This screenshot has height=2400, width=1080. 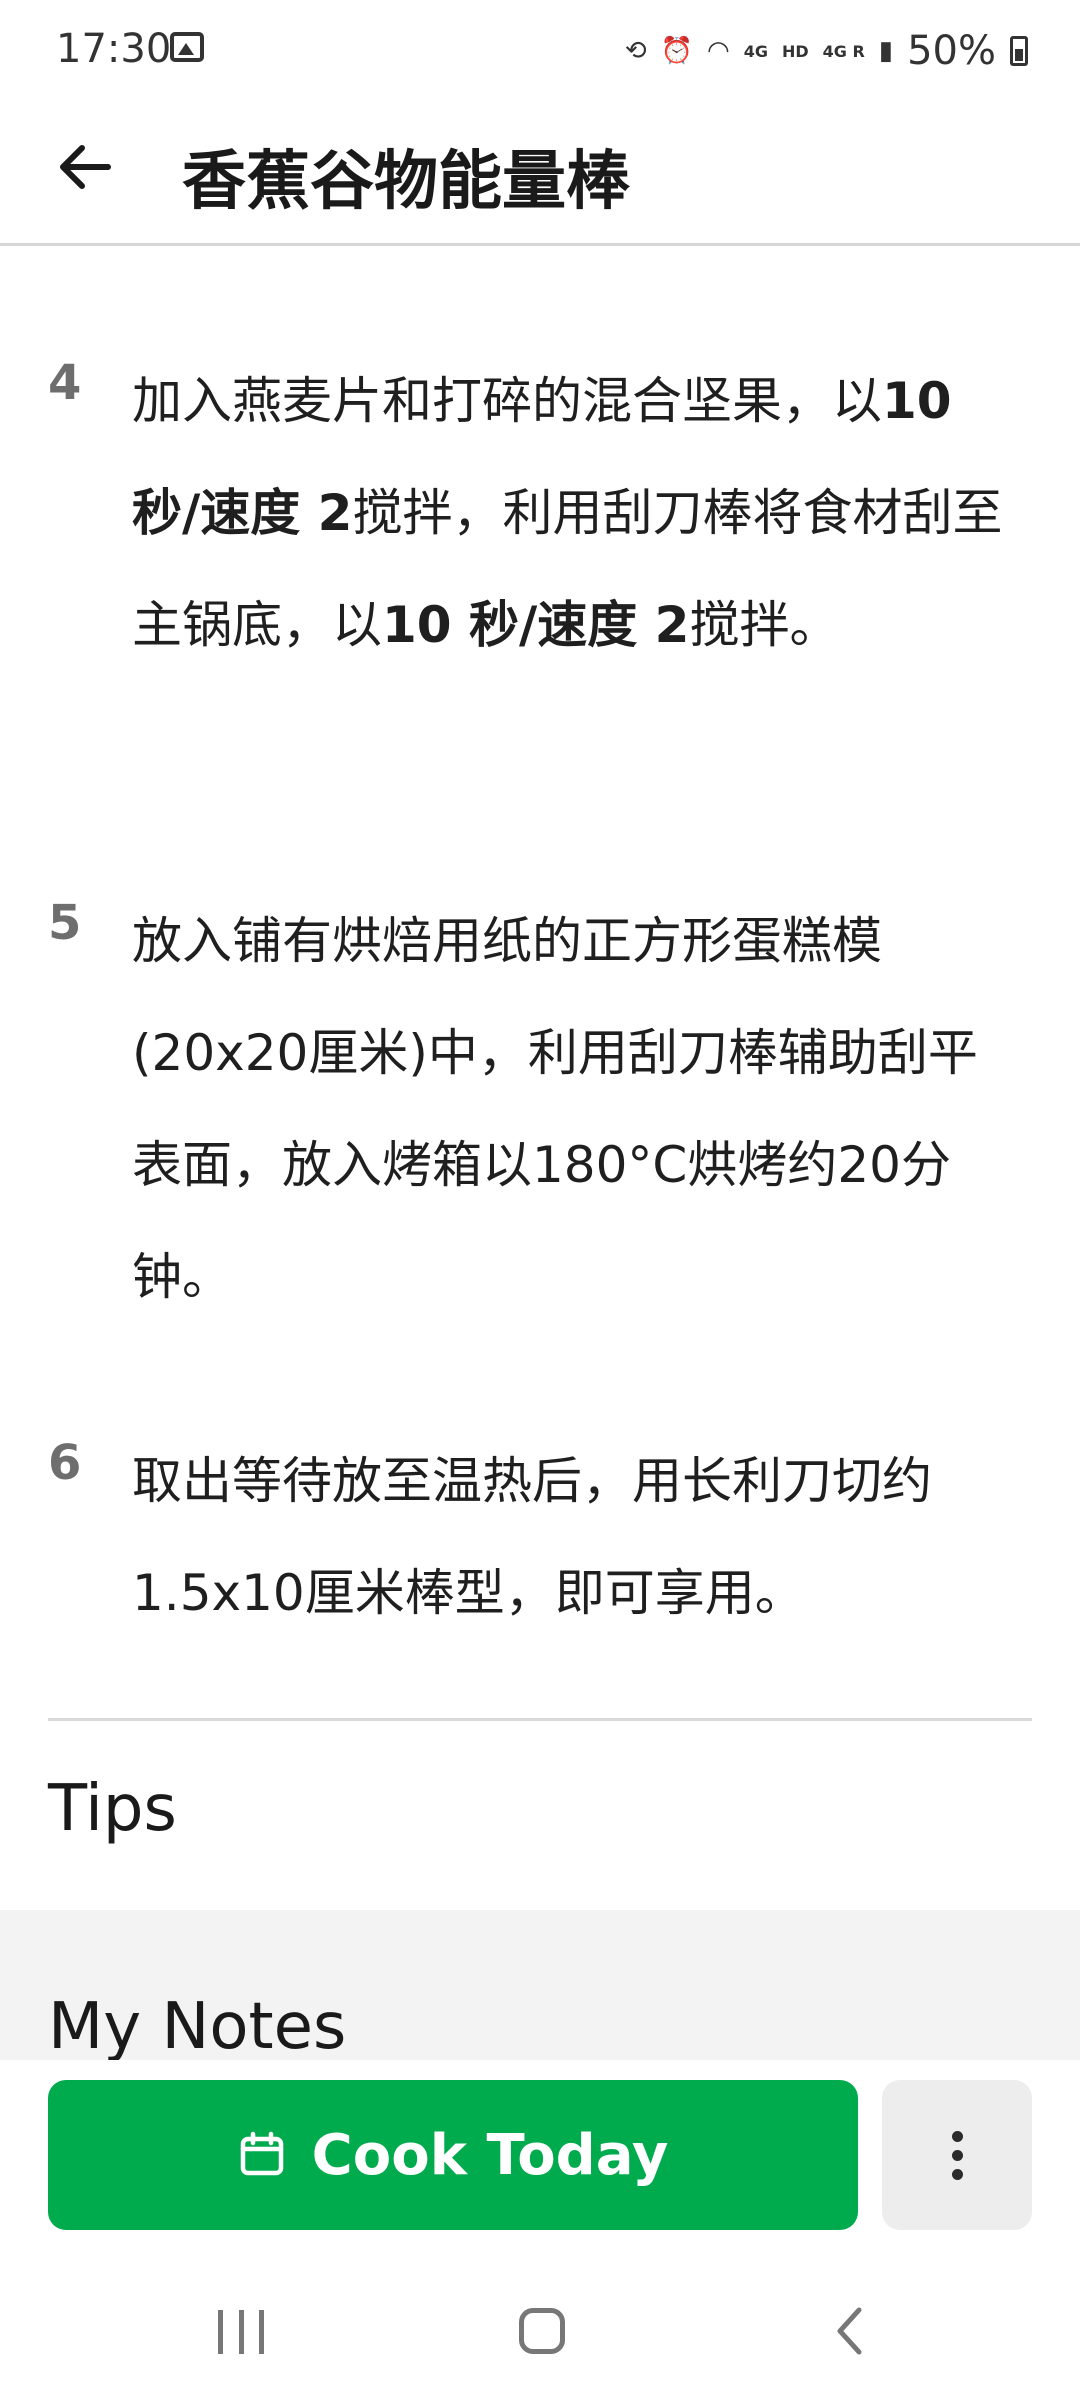 What do you see at coordinates (532, 1537) in the screenshot?
I see `step-text-segment: 取出等待放至温热后，用长利刀切约1.5x10厘米棒型，即可享用。` at bounding box center [532, 1537].